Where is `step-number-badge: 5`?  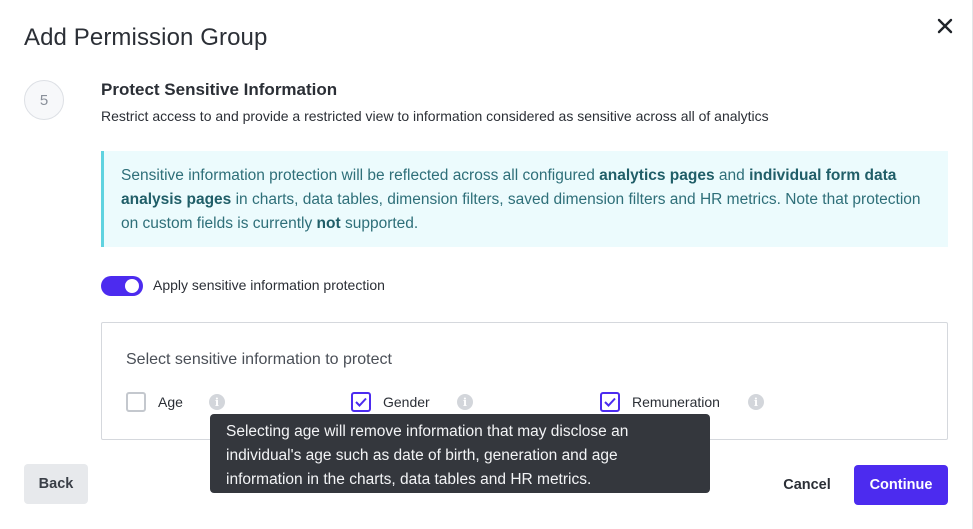
step-number-badge: 5 is located at coordinates (44, 100).